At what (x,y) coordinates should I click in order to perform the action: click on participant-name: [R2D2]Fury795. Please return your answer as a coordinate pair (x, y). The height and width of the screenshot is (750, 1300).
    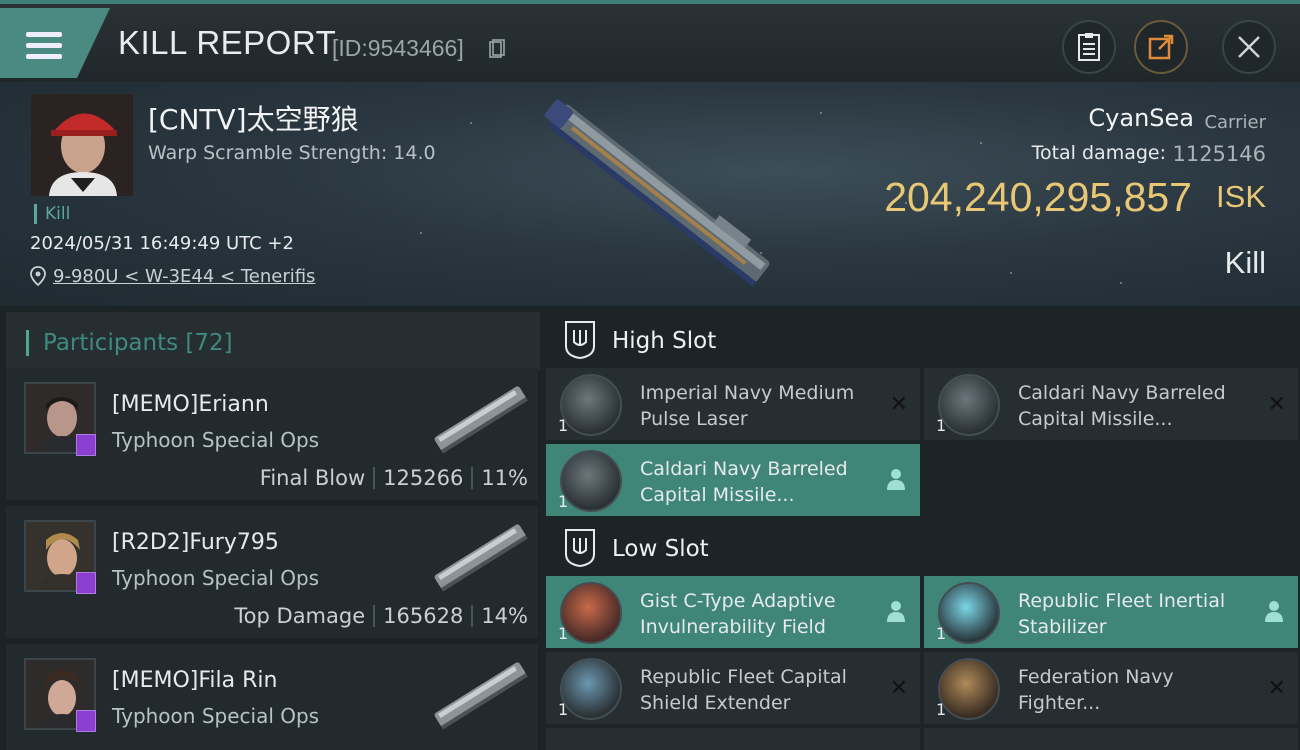
    Looking at the image, I should click on (195, 542).